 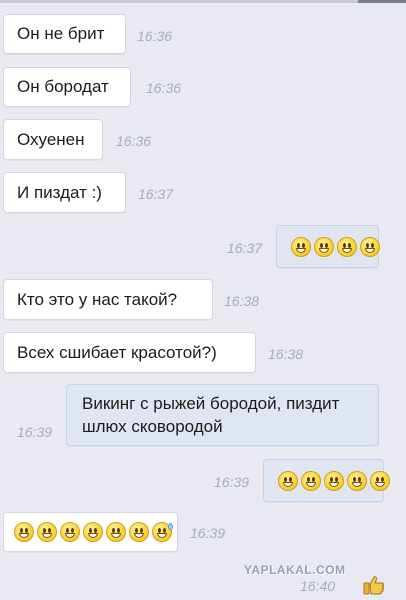 I want to click on sweat-smile-icon, so click(x=162, y=532).